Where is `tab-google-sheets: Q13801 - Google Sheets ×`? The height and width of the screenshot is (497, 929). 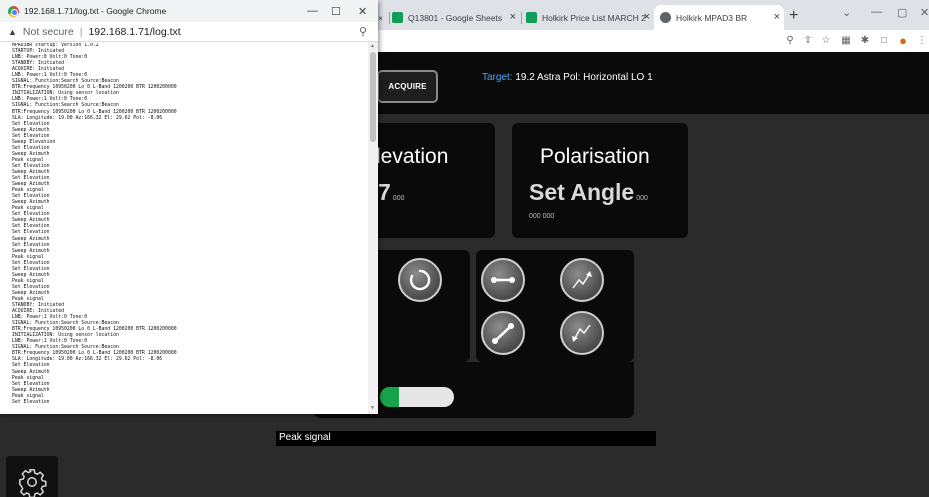
tab-google-sheets: Q13801 - Google Sheets × is located at coordinates (456, 17).